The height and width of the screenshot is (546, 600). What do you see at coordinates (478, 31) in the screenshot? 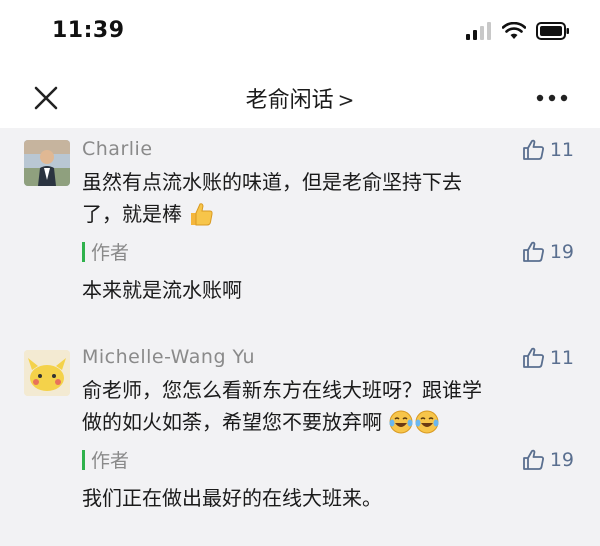
I see `cellular-signal-icon` at bounding box center [478, 31].